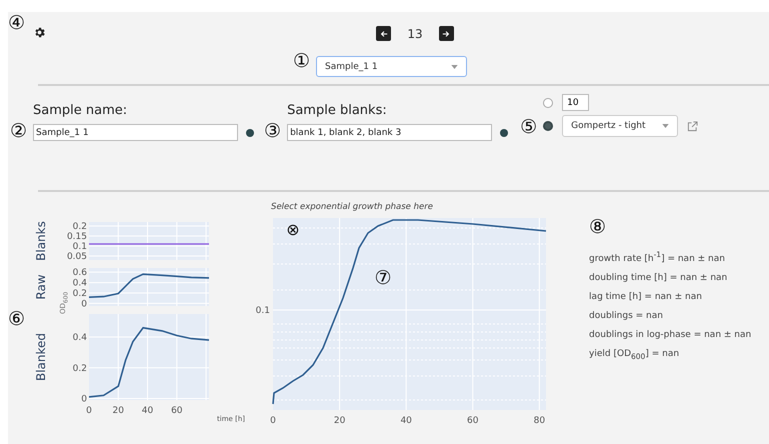  I want to click on axis-title: Blanked, so click(41, 357).